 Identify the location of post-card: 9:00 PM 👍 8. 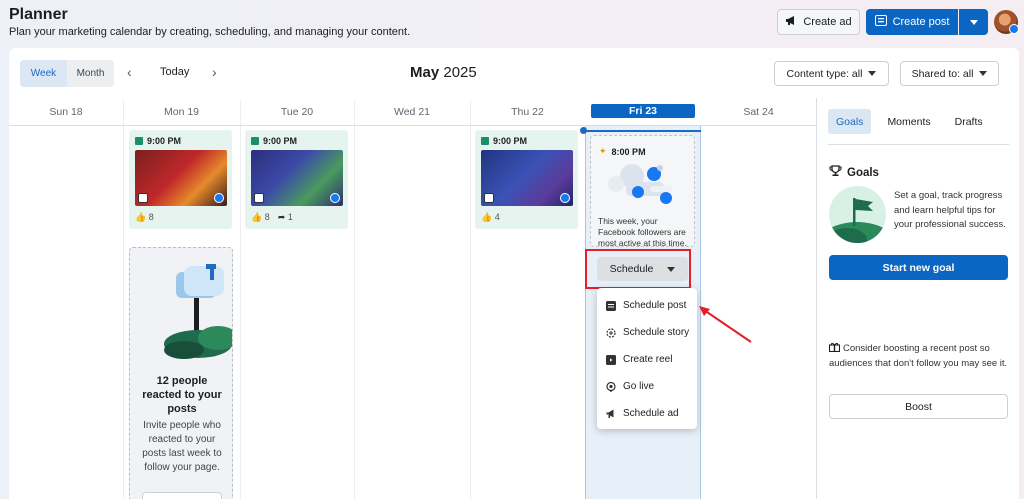
(180, 179).